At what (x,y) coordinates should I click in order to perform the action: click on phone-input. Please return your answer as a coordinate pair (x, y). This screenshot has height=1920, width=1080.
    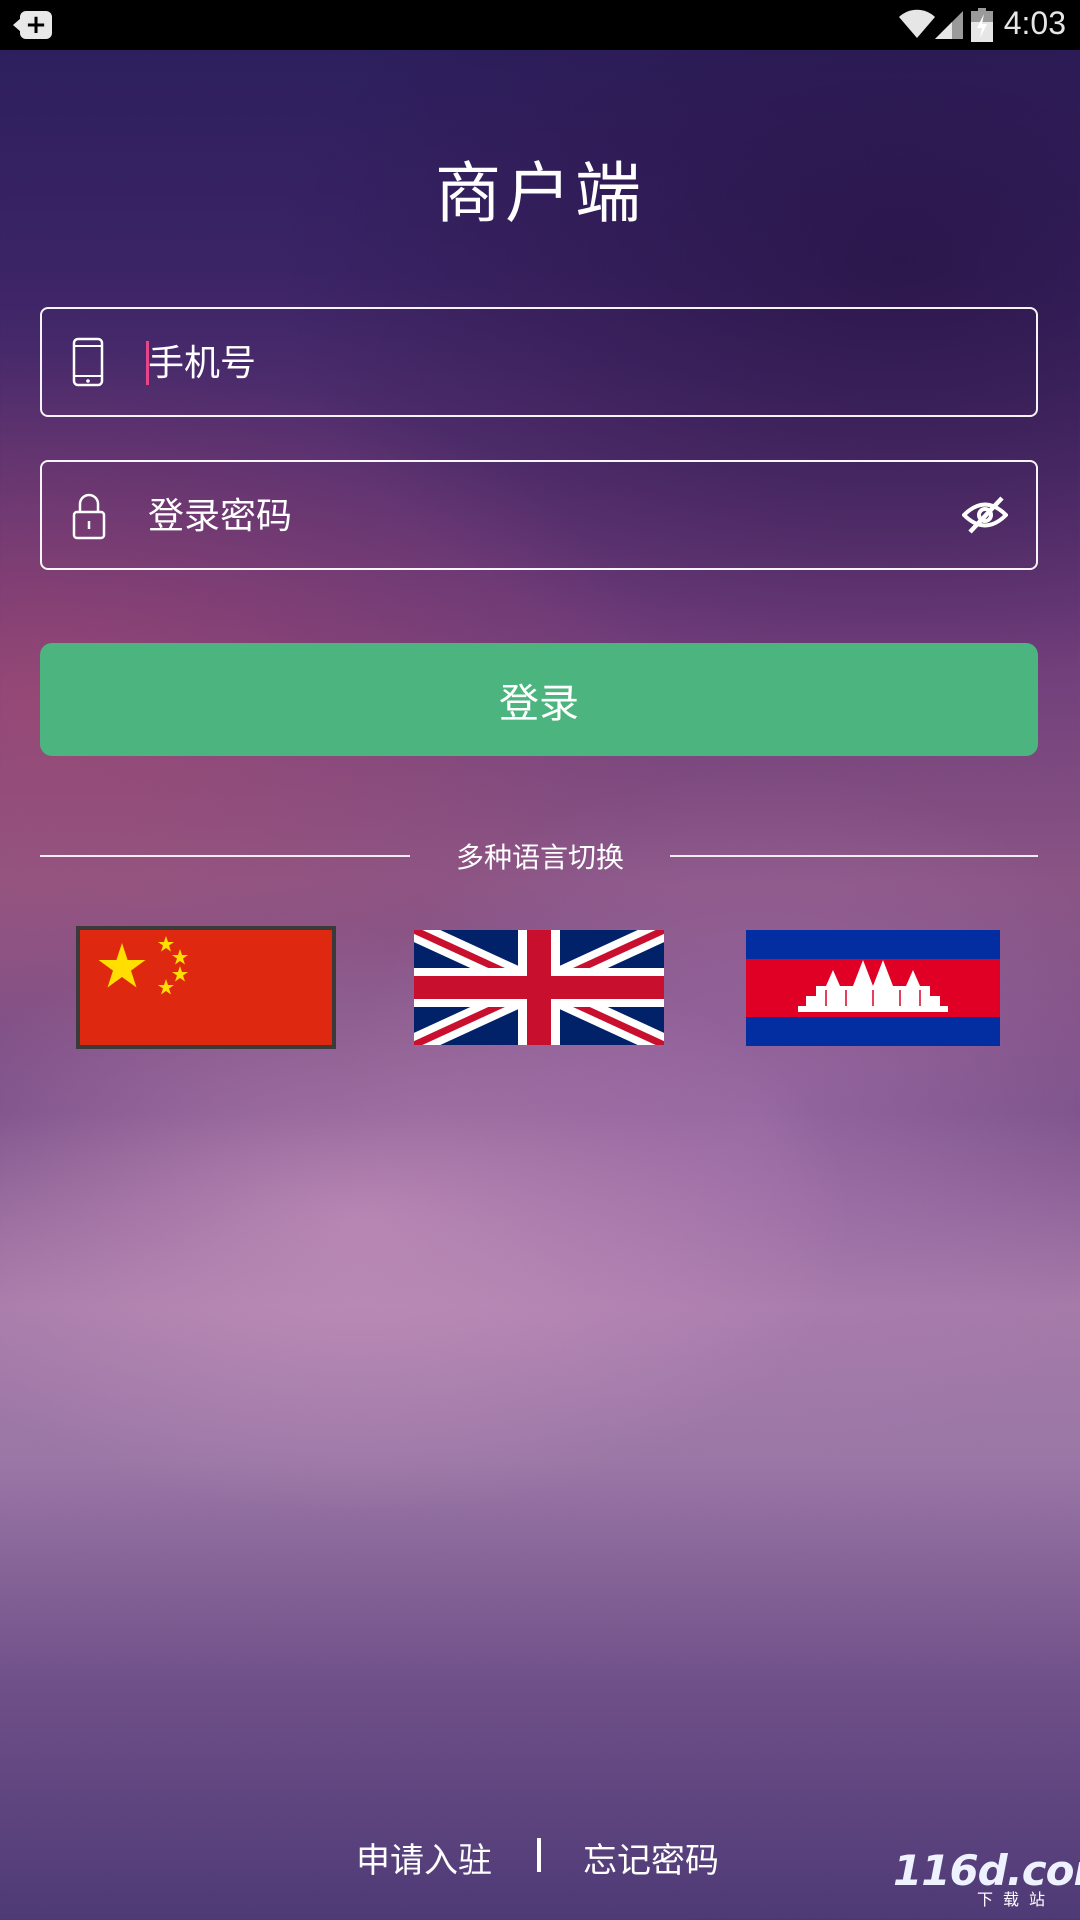
    Looking at the image, I should click on (528, 363).